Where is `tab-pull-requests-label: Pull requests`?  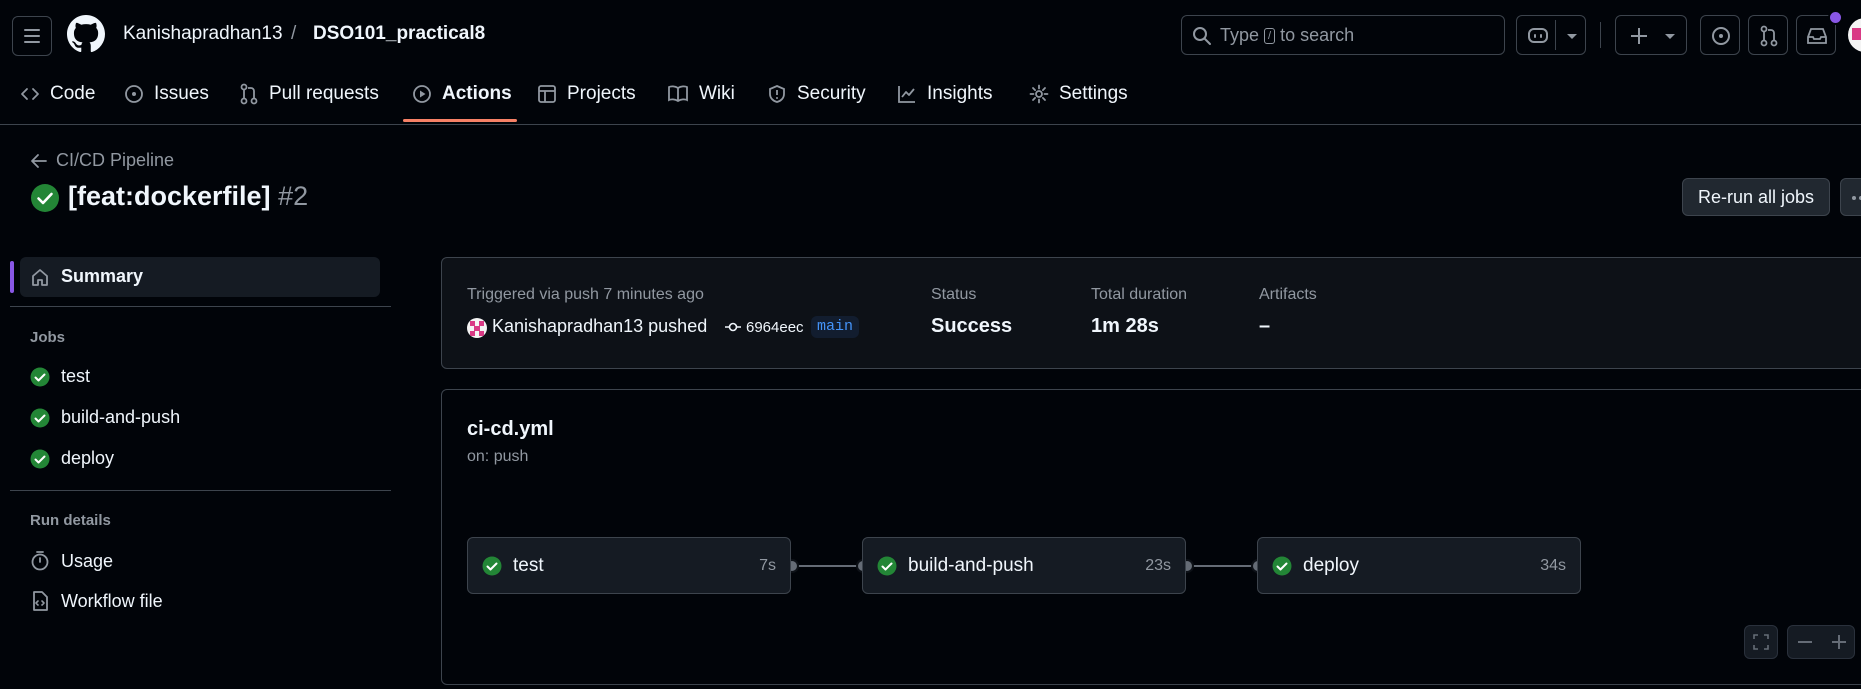
tab-pull-requests-label: Pull requests is located at coordinates (324, 93).